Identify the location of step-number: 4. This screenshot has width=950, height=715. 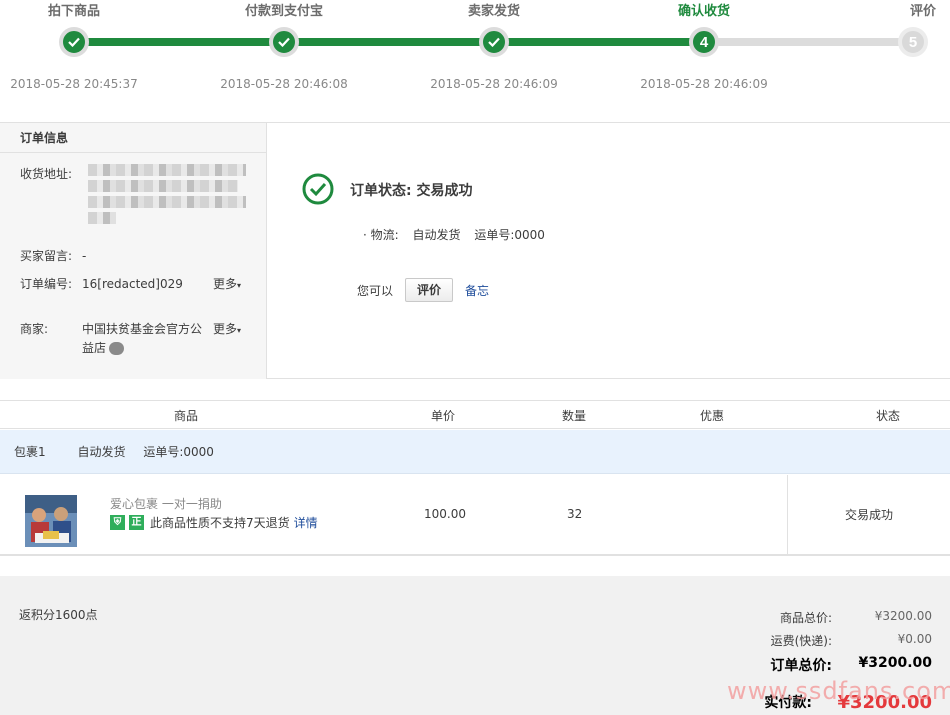
(704, 42).